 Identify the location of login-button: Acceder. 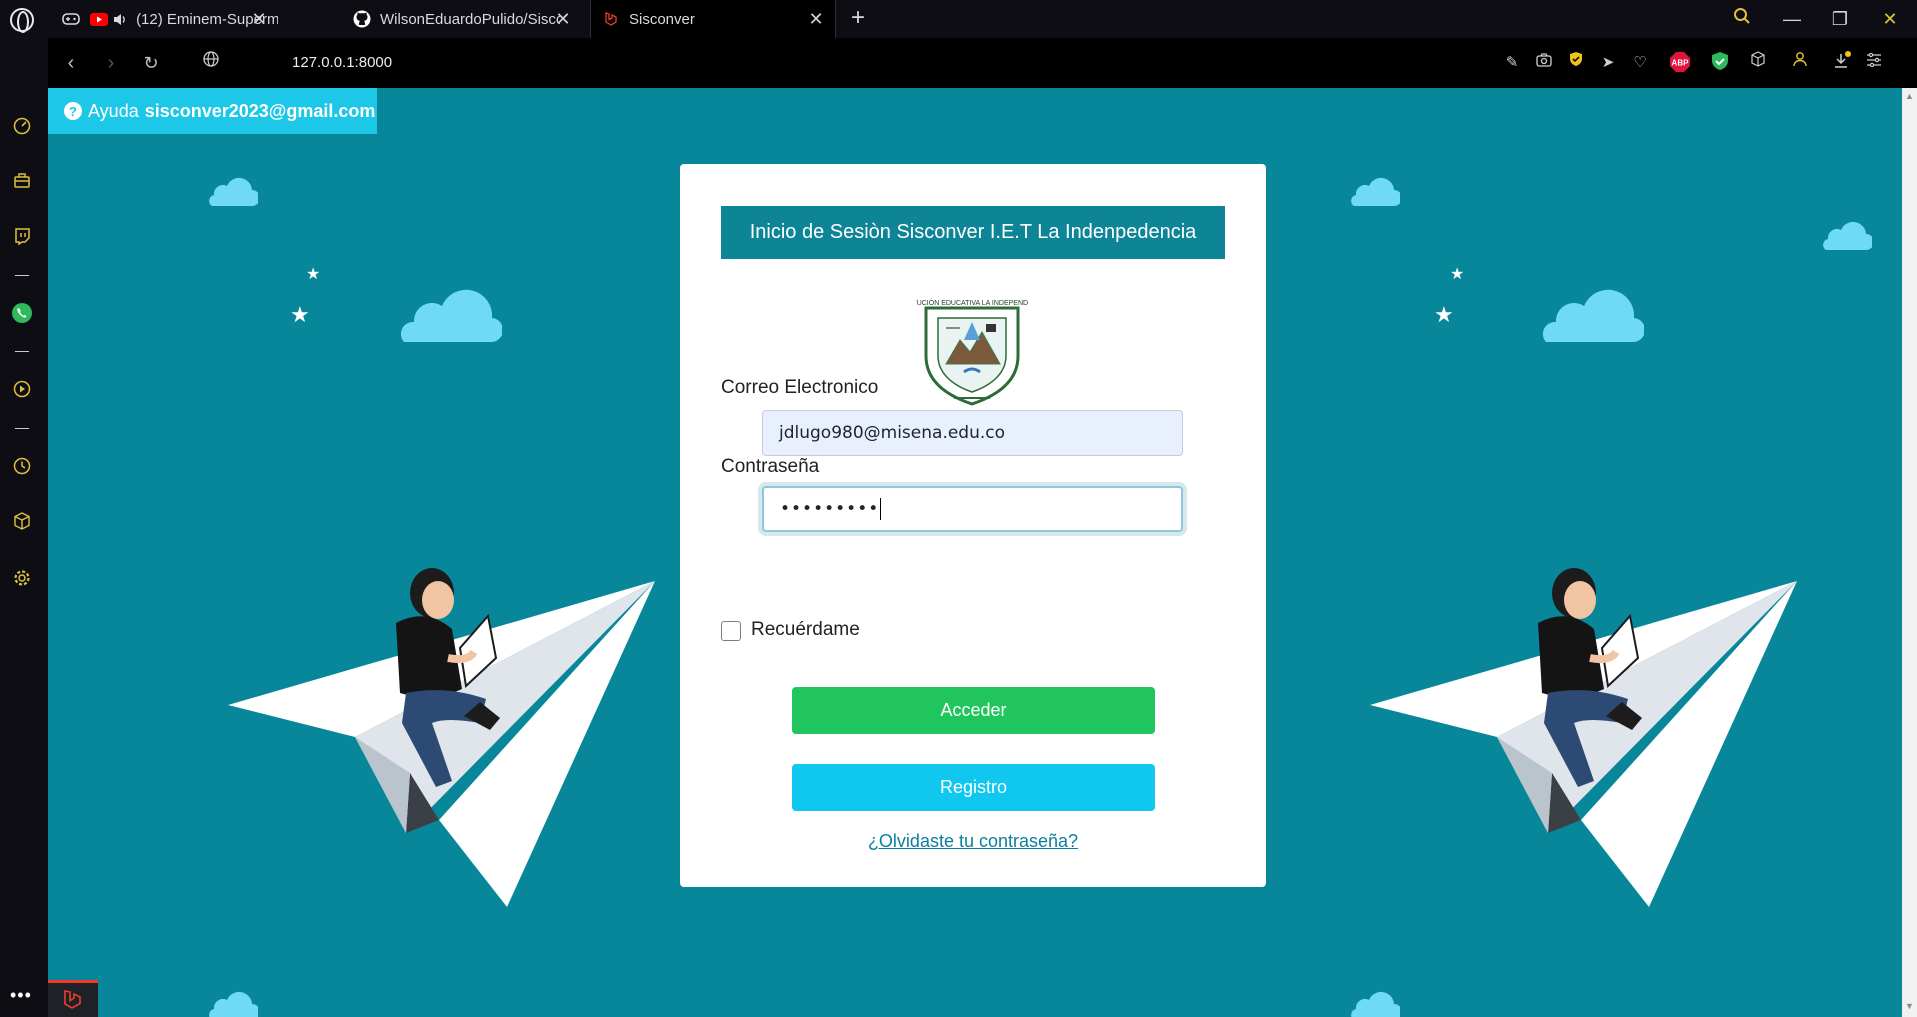
(973, 710).